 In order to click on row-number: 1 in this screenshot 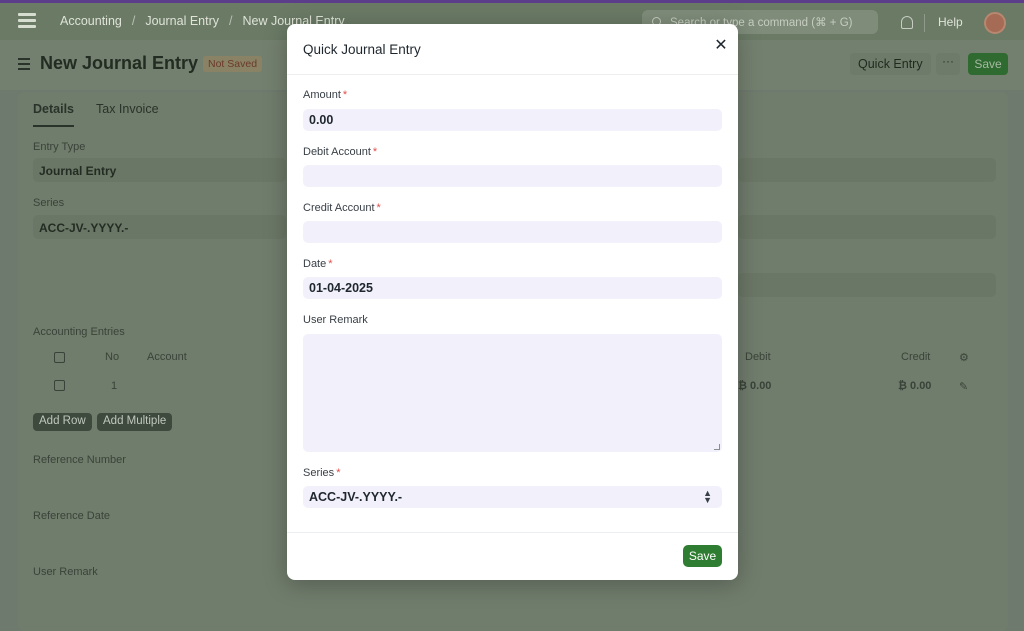, I will do `click(114, 386)`.